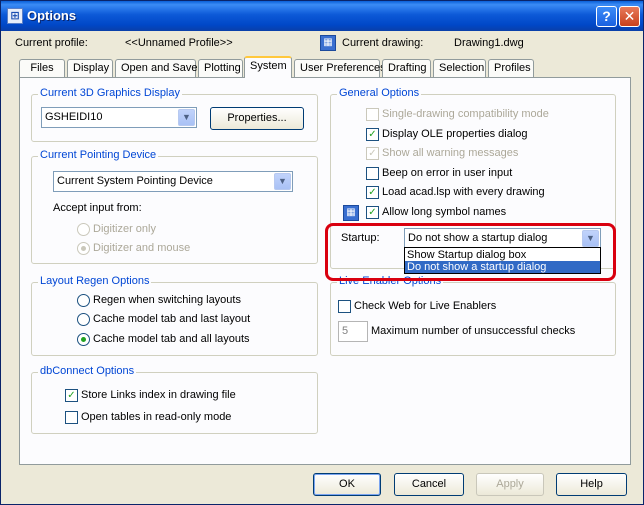 The height and width of the screenshot is (505, 644). Describe the element at coordinates (347, 484) in the screenshot. I see `ok-button: OK` at that location.